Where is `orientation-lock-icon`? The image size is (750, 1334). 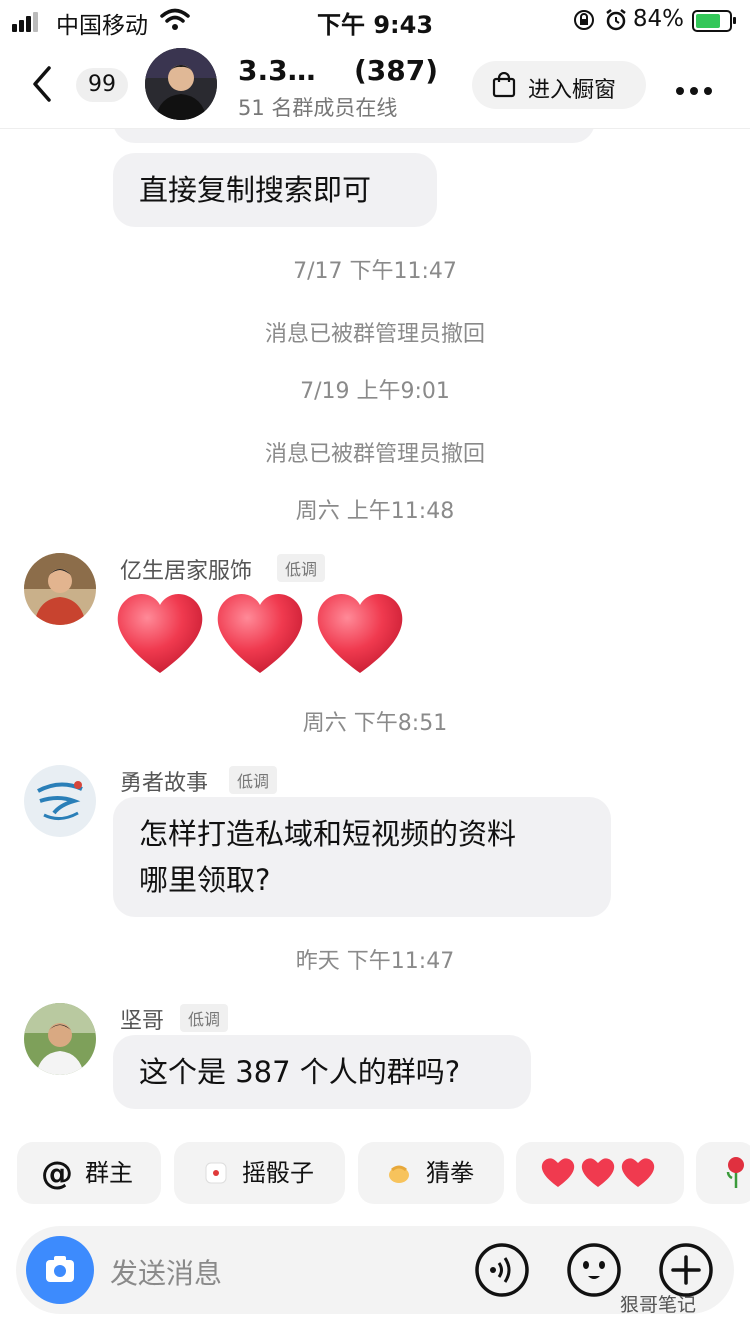
orientation-lock-icon is located at coordinates (584, 20).